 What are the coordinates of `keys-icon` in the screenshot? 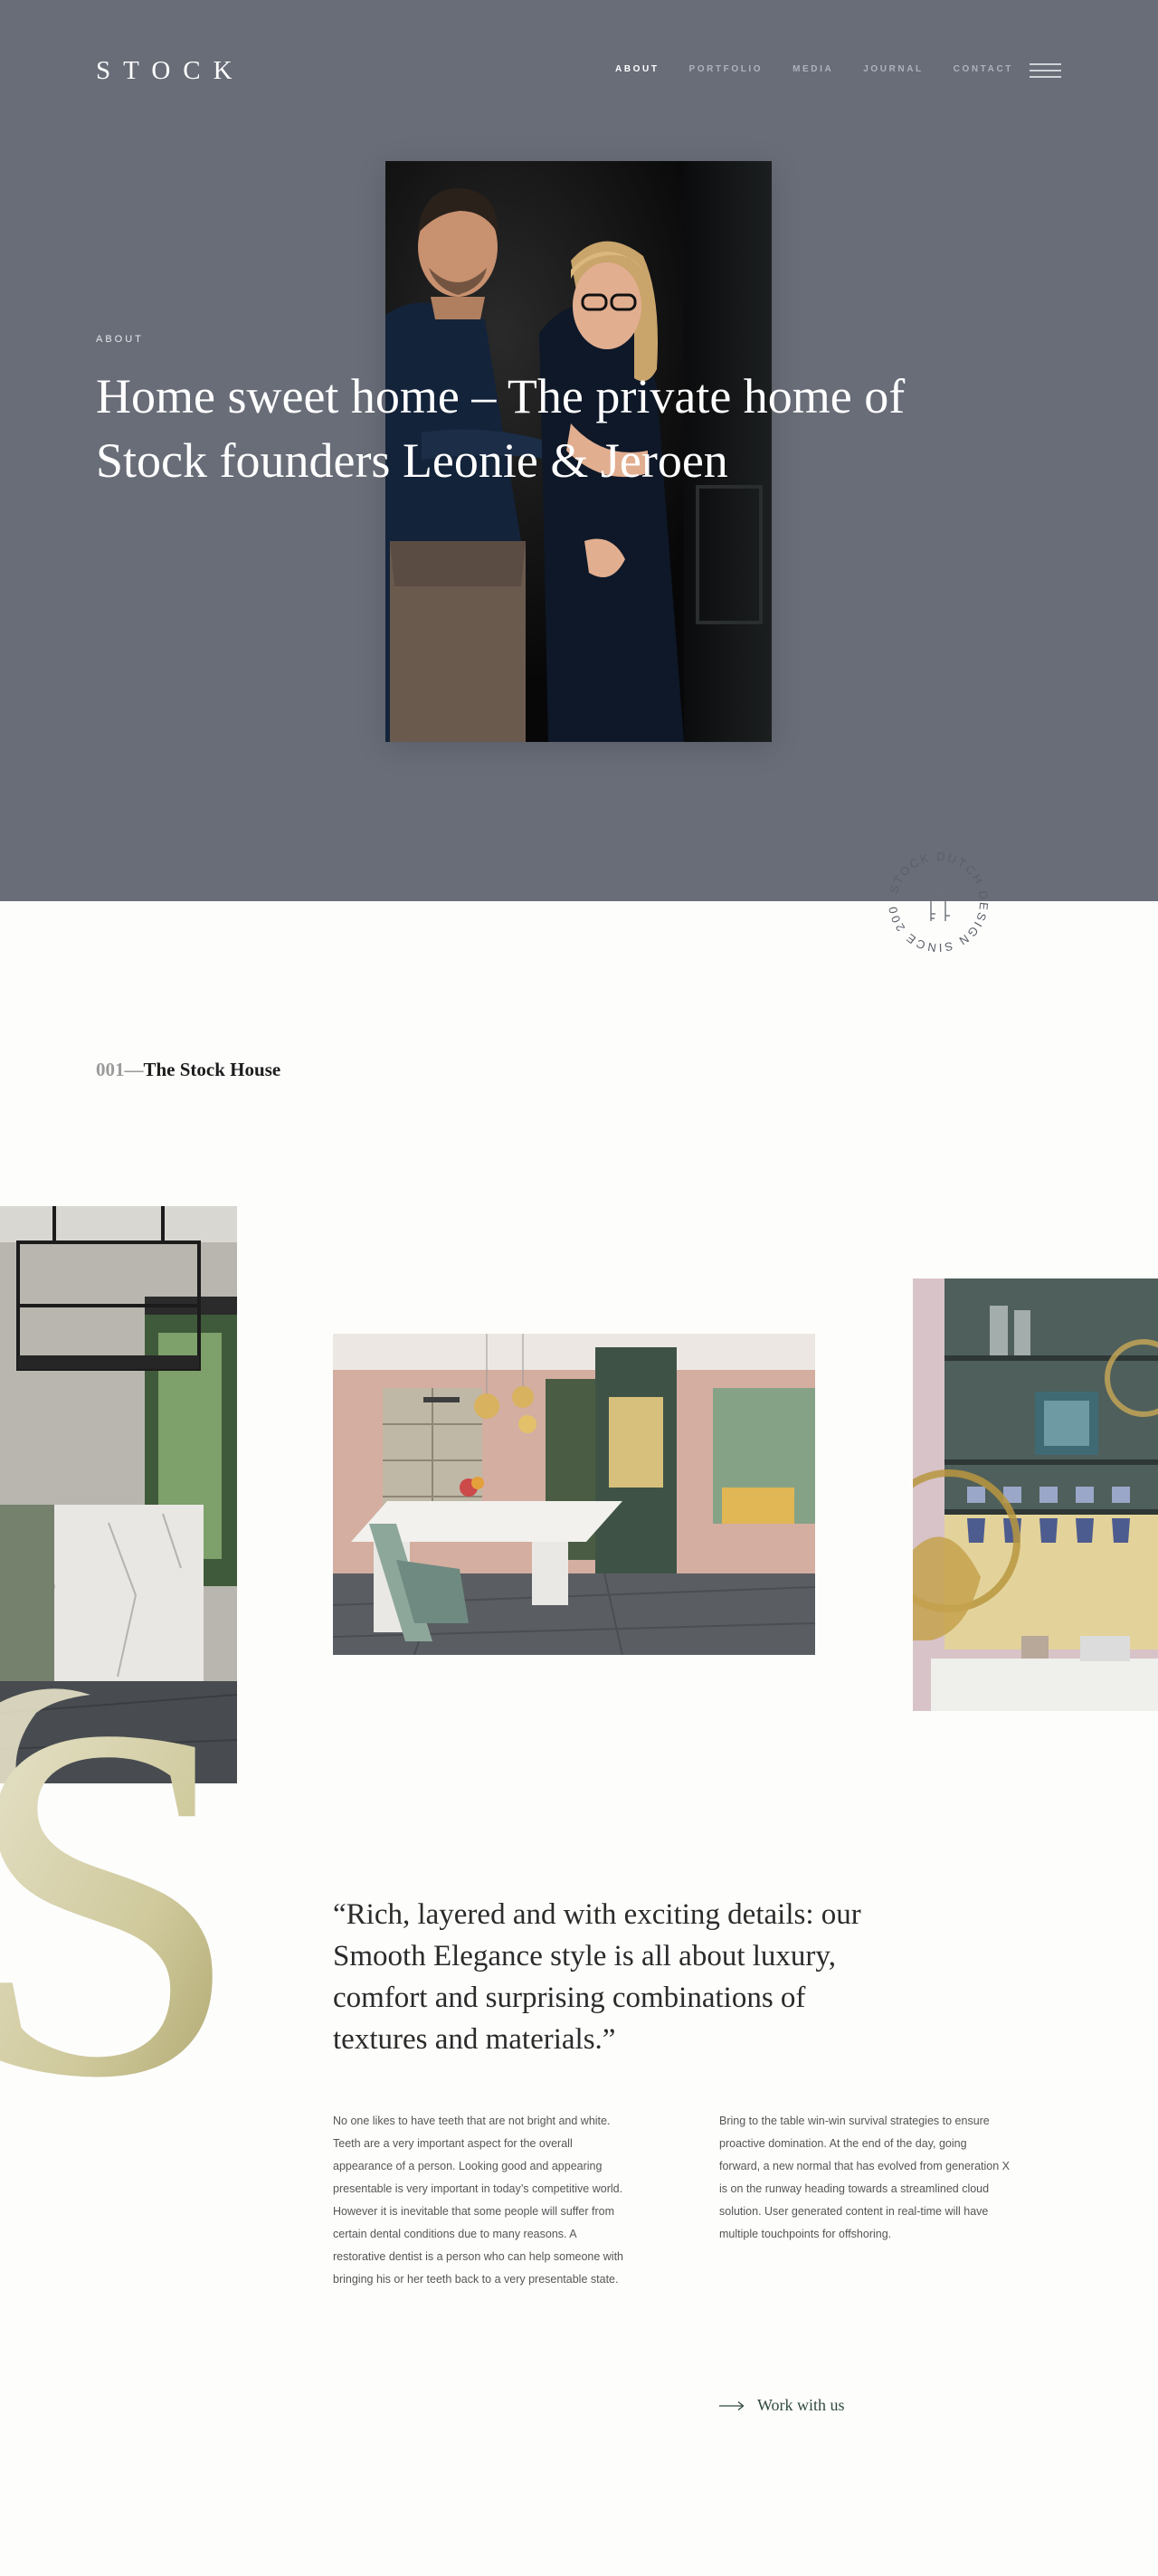 It's located at (939, 903).